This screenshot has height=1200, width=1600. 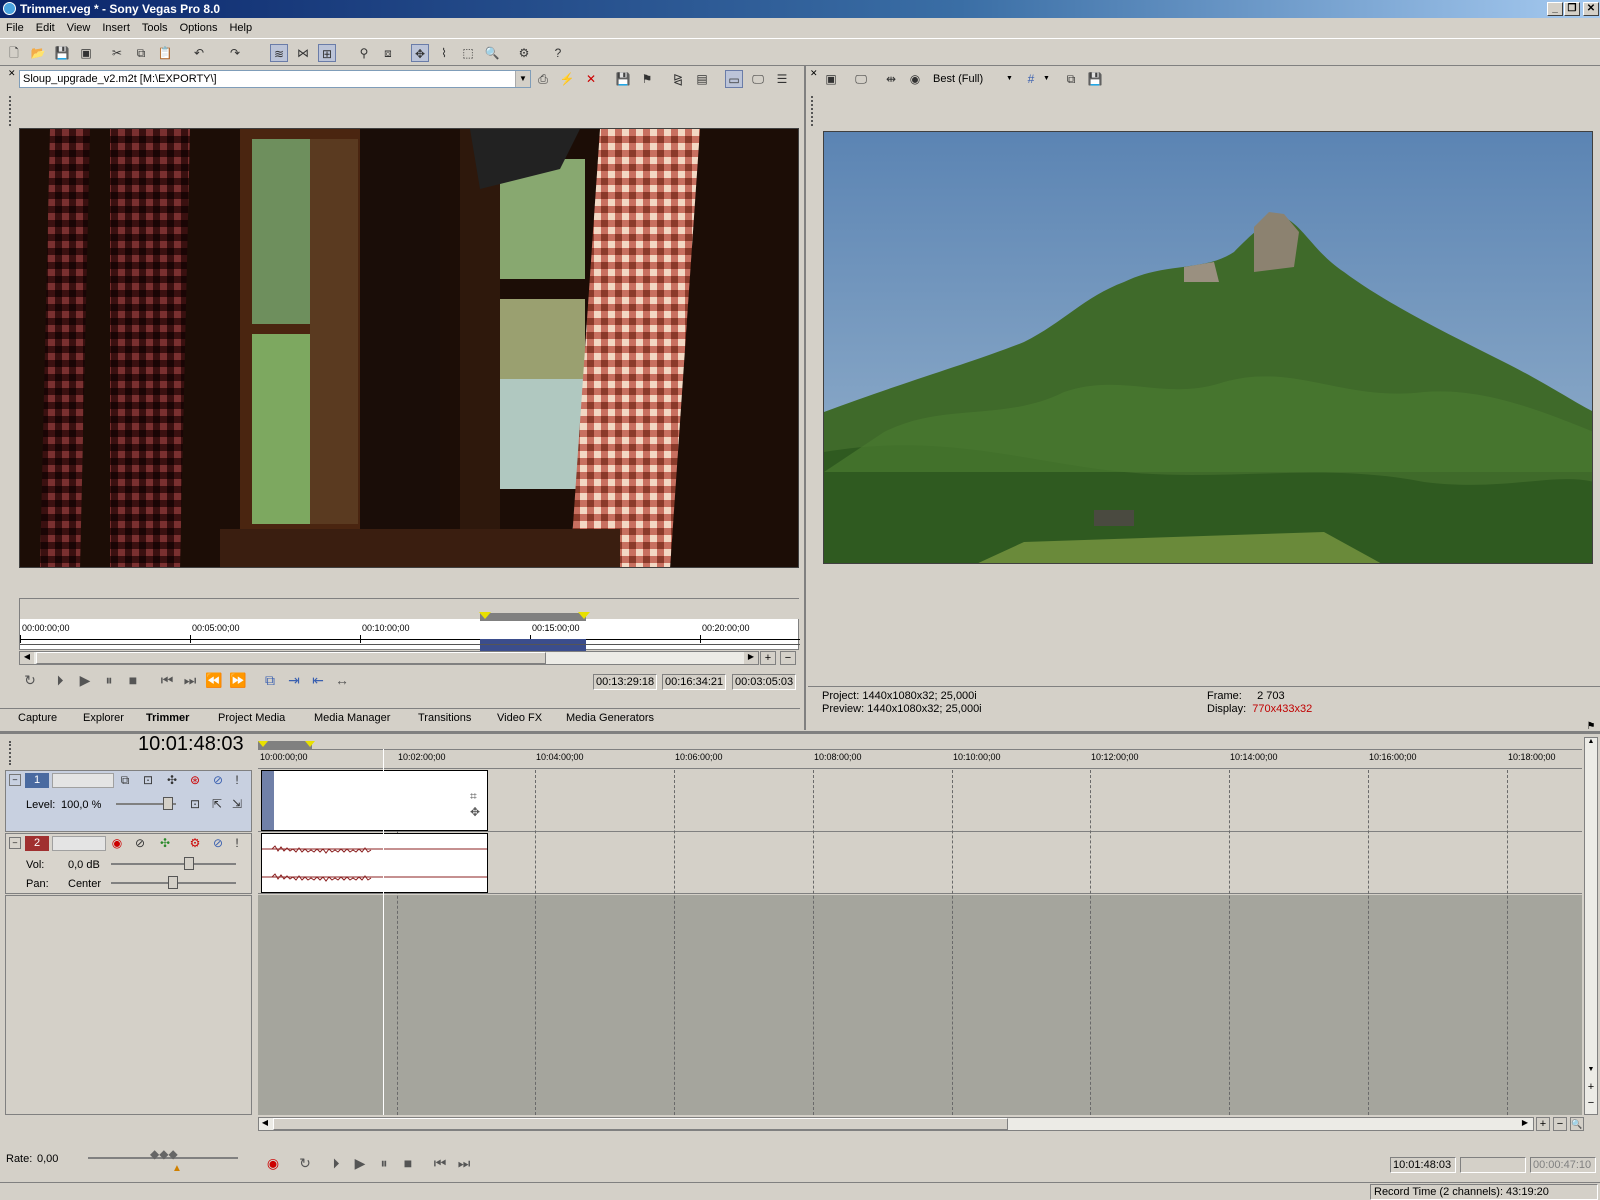 What do you see at coordinates (37, 718) in the screenshot?
I see `tab-capture: Capture` at bounding box center [37, 718].